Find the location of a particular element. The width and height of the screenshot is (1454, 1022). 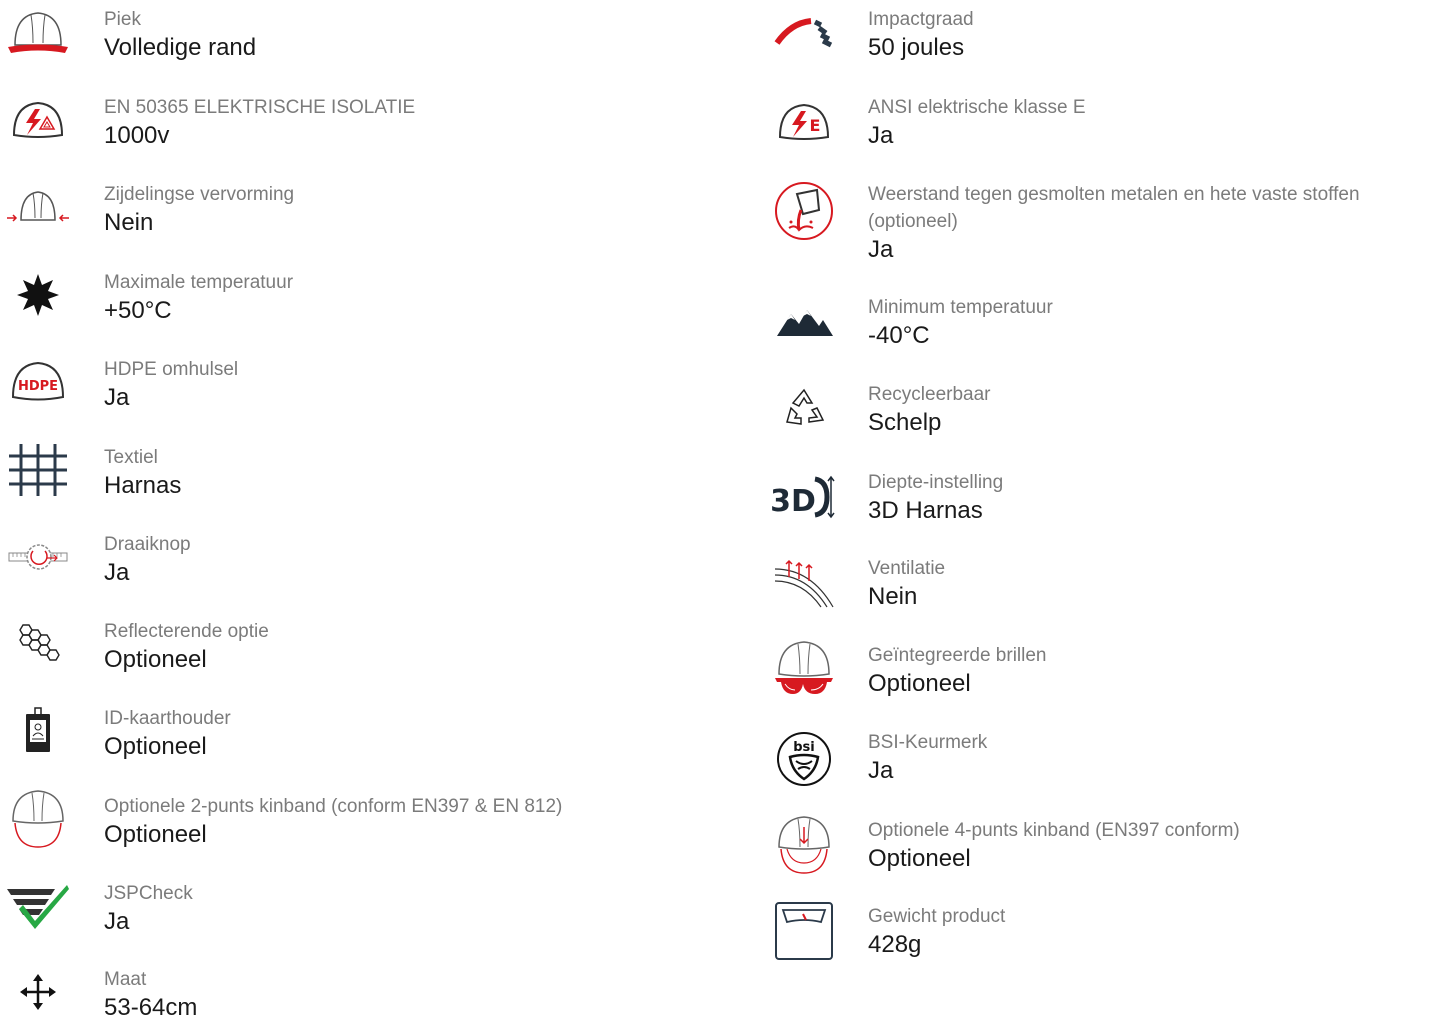

feature-label: BSI-Keurmerk is located at coordinates (928, 742).